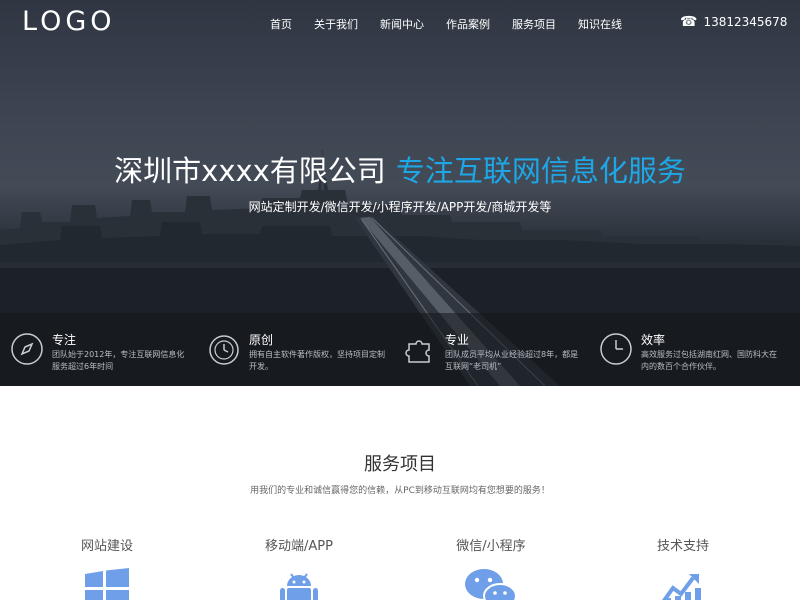 The height and width of the screenshot is (600, 800). I want to click on chart-icon, so click(681, 587).